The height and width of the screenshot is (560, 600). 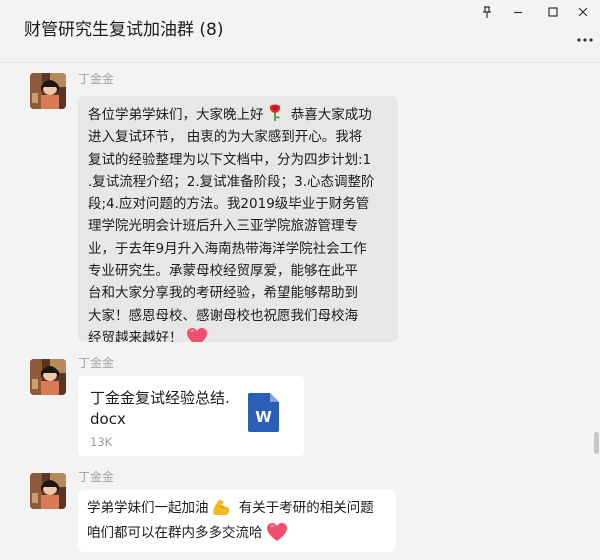 I want to click on pin-button, so click(x=487, y=13).